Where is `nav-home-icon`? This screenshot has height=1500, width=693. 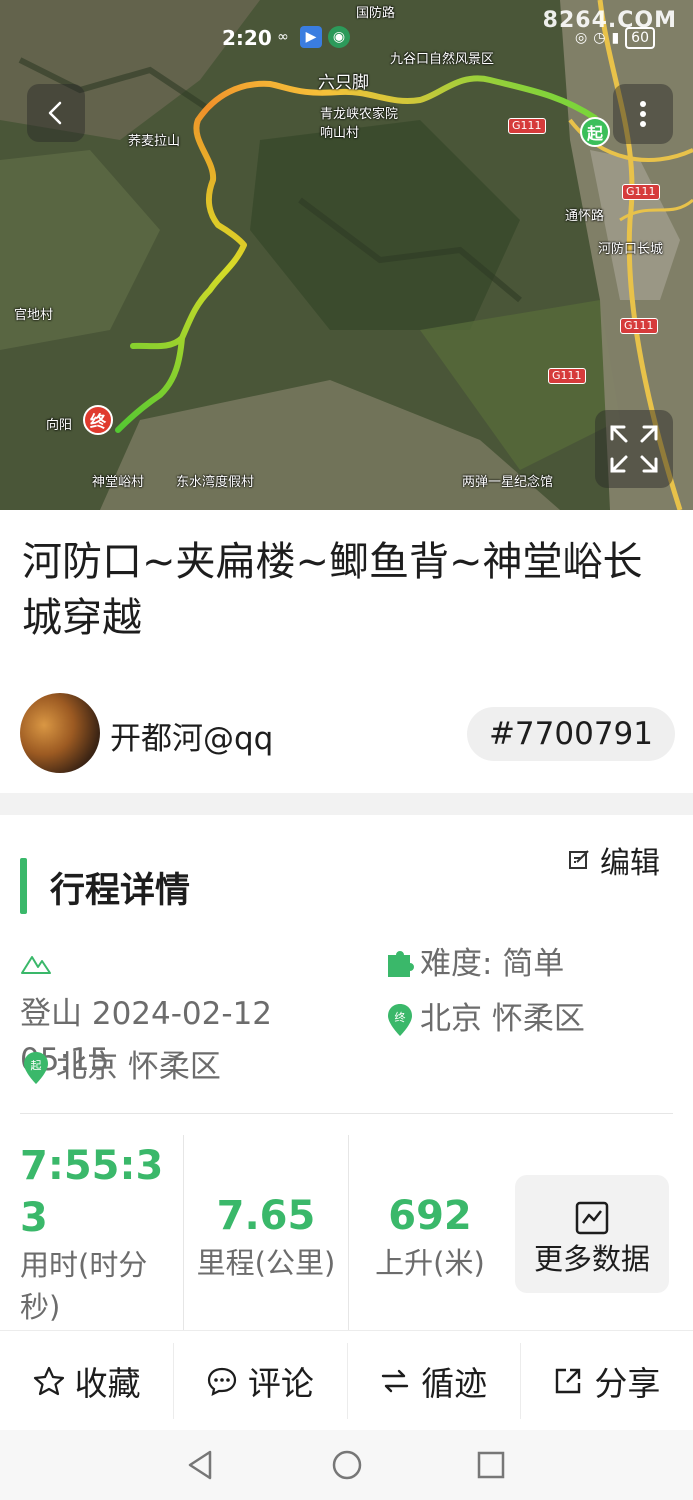 nav-home-icon is located at coordinates (347, 1465).